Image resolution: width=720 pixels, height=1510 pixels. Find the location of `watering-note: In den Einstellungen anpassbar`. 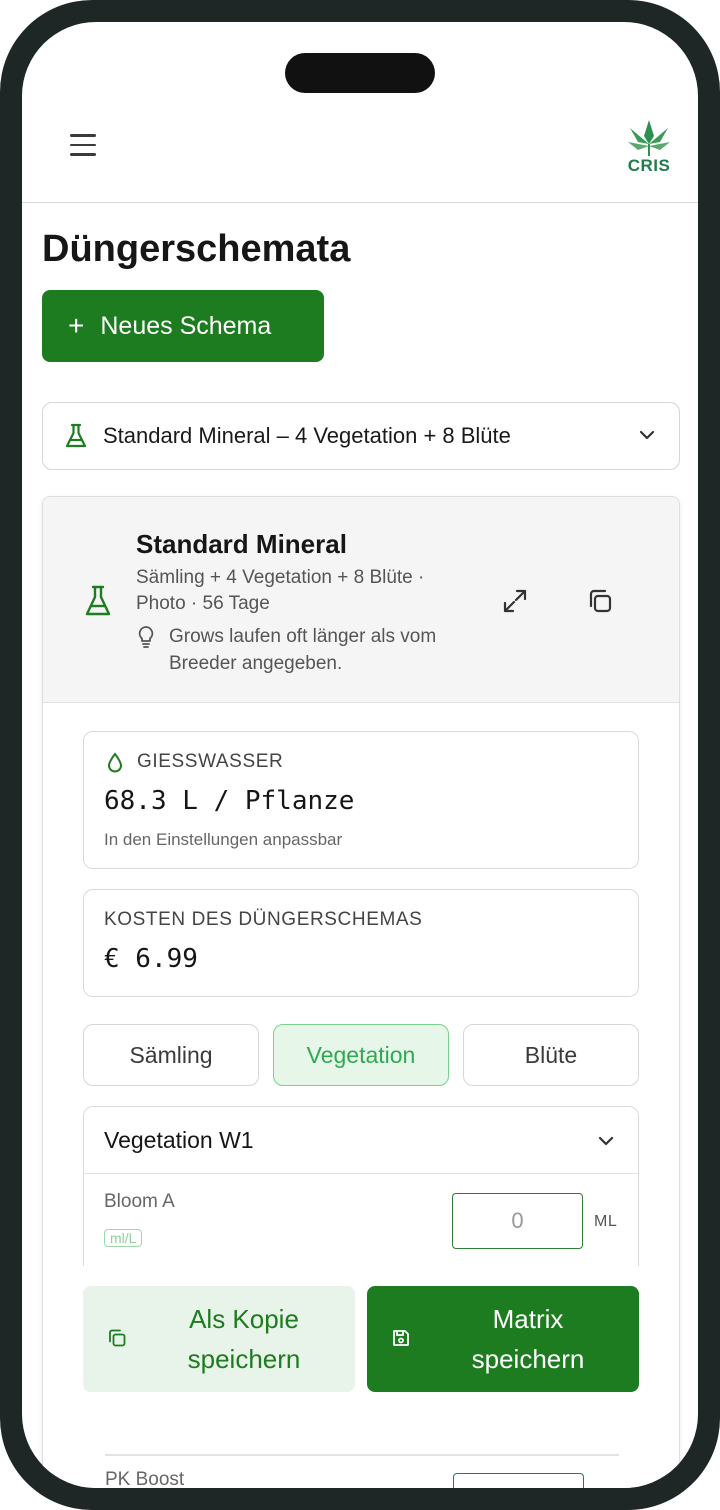

watering-note: In den Einstellungen anpassbar is located at coordinates (223, 839).